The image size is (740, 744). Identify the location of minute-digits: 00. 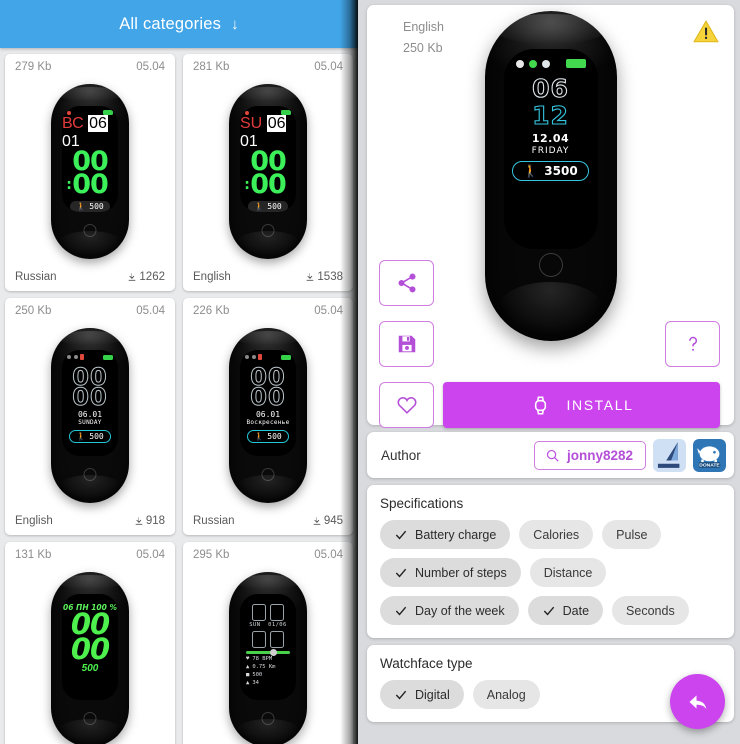
(90, 648).